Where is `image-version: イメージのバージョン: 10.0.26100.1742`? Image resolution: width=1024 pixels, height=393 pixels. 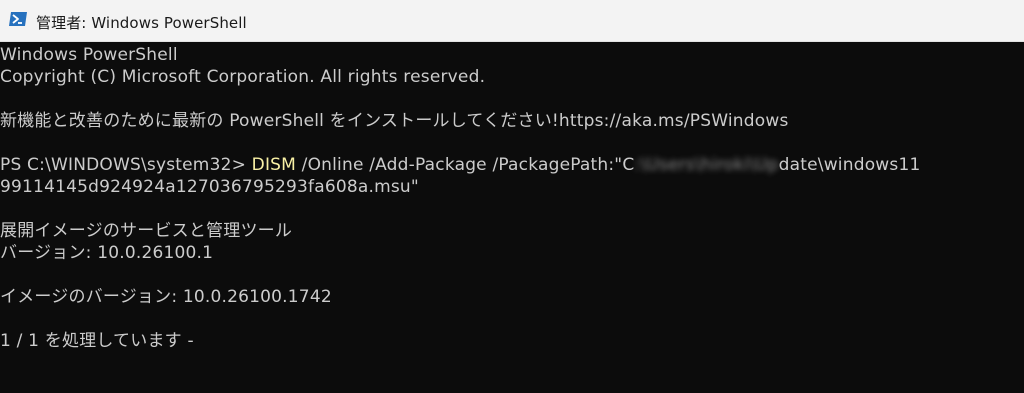
image-version: イメージのバージョン: 10.0.26100.1742 is located at coordinates (166, 297).